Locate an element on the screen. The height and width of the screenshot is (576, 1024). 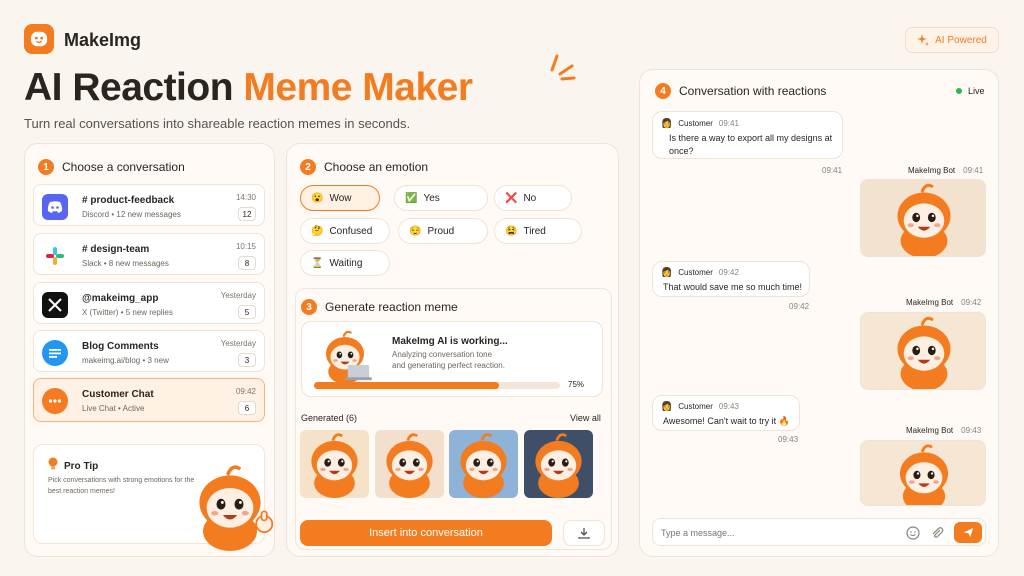
emotion-waiting: ⏳ Waiting is located at coordinates (345, 263).